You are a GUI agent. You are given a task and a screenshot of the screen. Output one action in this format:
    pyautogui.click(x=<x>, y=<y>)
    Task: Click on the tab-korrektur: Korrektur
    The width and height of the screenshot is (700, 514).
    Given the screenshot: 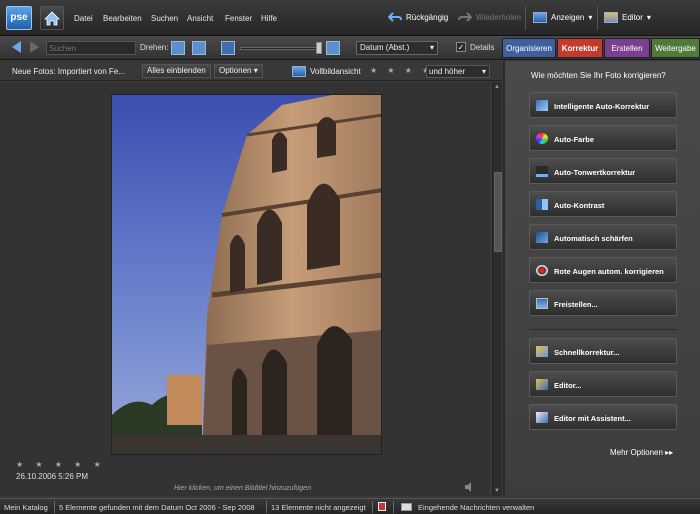 What is the action you would take?
    pyautogui.click(x=580, y=48)
    